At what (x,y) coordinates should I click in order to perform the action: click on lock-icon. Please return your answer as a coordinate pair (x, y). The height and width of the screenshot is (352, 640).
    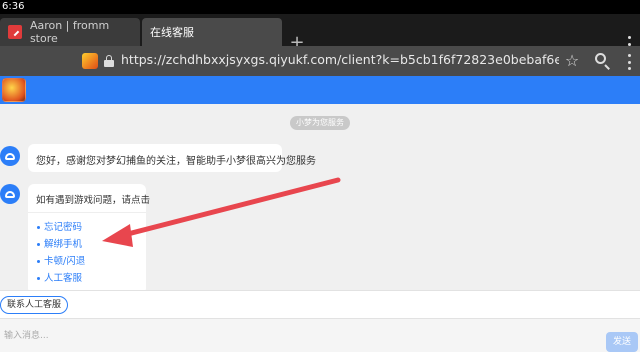
    Looking at the image, I should click on (109, 61).